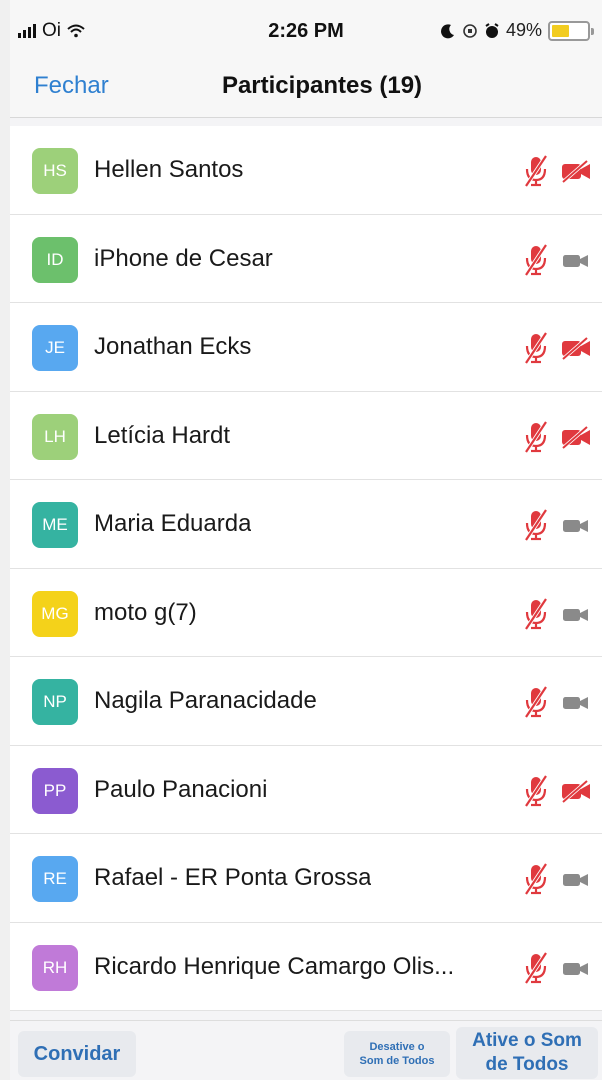 The width and height of the screenshot is (602, 1080). What do you see at coordinates (527, 1064) in the screenshot?
I see `unmute-all-label-line2: de Todos` at bounding box center [527, 1064].